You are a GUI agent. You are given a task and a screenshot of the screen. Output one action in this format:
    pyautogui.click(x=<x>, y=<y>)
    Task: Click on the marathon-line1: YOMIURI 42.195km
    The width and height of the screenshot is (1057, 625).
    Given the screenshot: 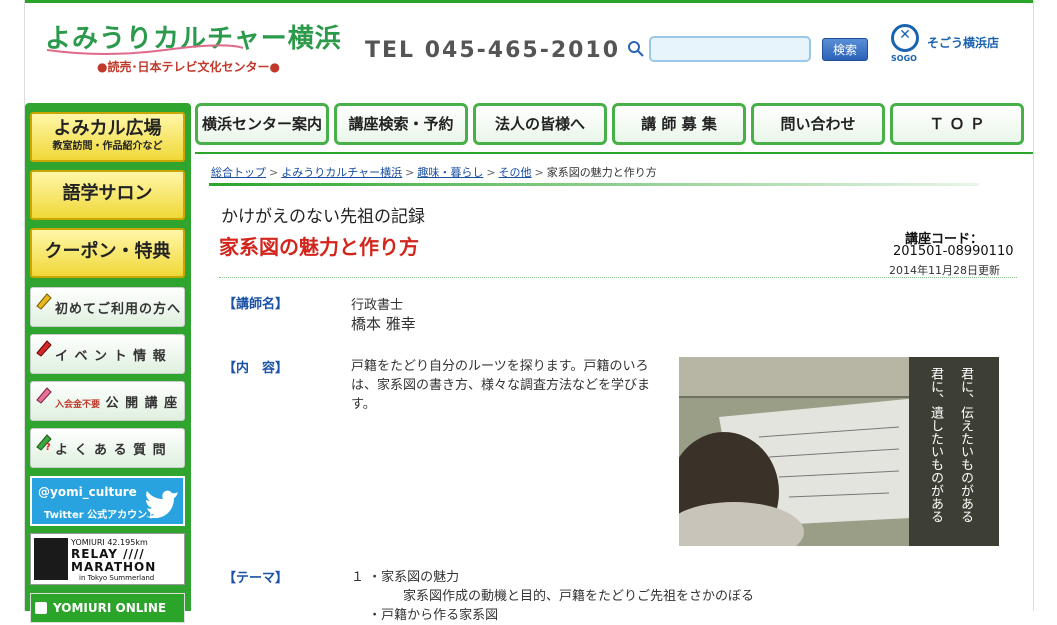 What is the action you would take?
    pyautogui.click(x=109, y=542)
    